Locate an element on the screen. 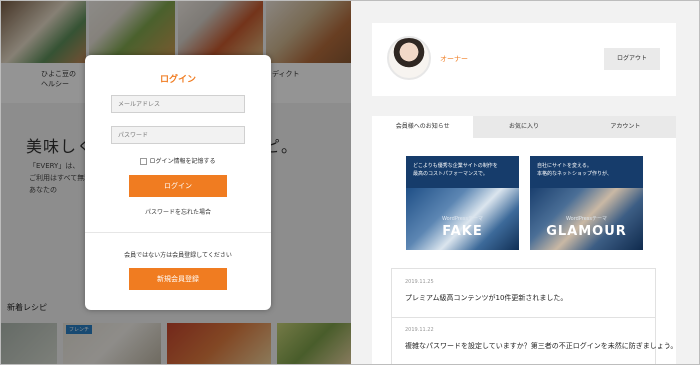 The image size is (700, 365). banner-headline: 自社にサイトを変える。 本格的なネットショップ作りが、 is located at coordinates (586, 172).